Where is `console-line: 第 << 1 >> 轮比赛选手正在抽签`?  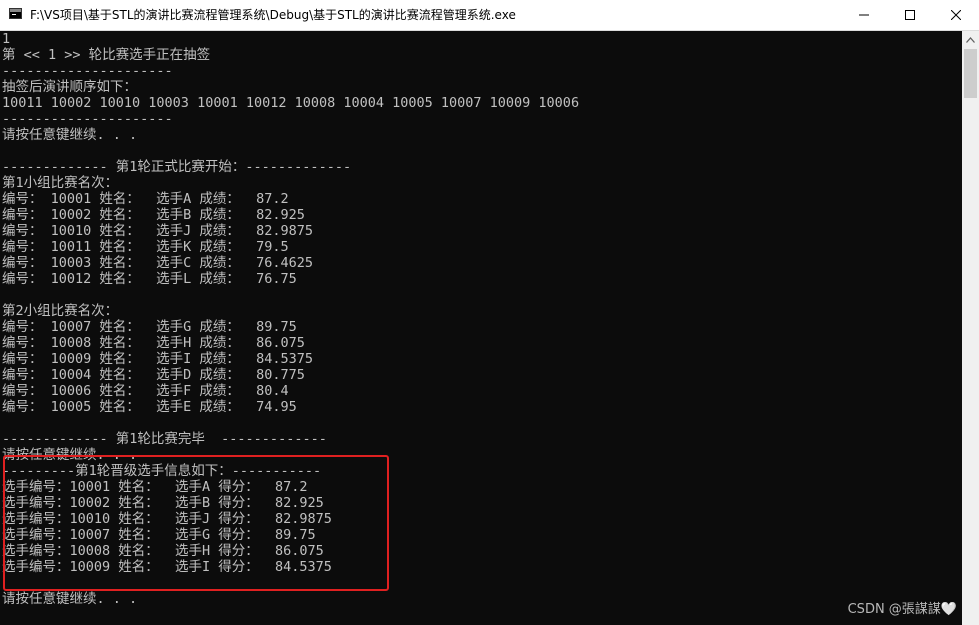 console-line: 第 << 1 >> 轮比赛选手正在抽签 is located at coordinates (106, 55).